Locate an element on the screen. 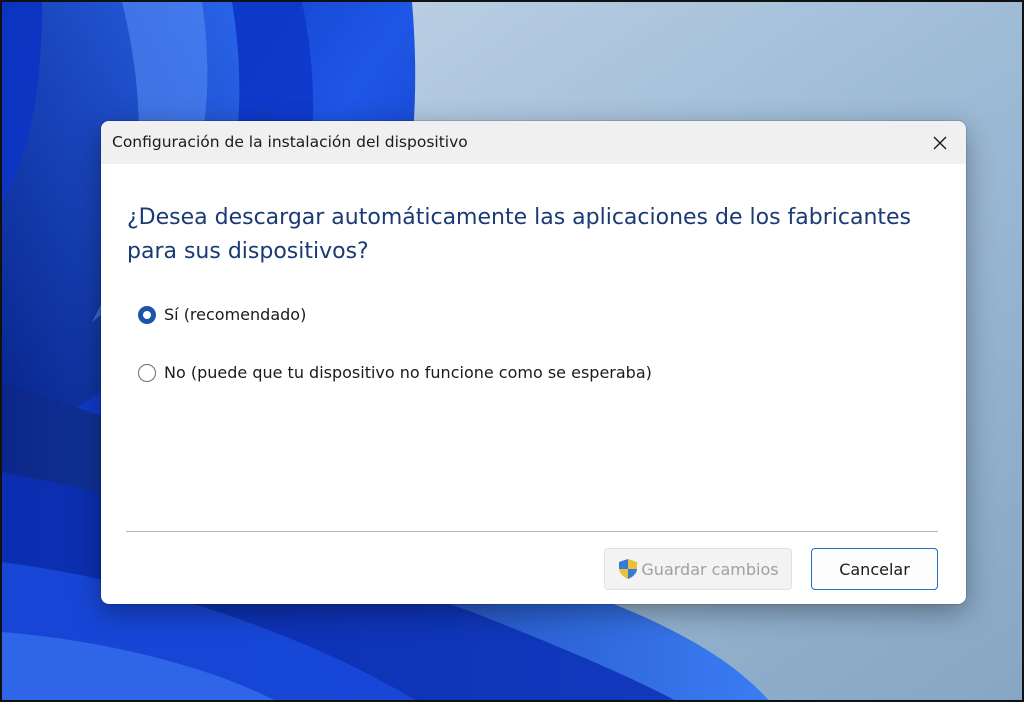 The height and width of the screenshot is (702, 1024). close-button is located at coordinates (940, 143).